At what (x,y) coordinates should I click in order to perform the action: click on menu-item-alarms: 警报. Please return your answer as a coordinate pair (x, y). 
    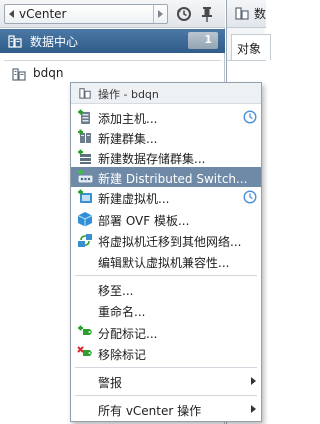
    Looking at the image, I should click on (166, 381).